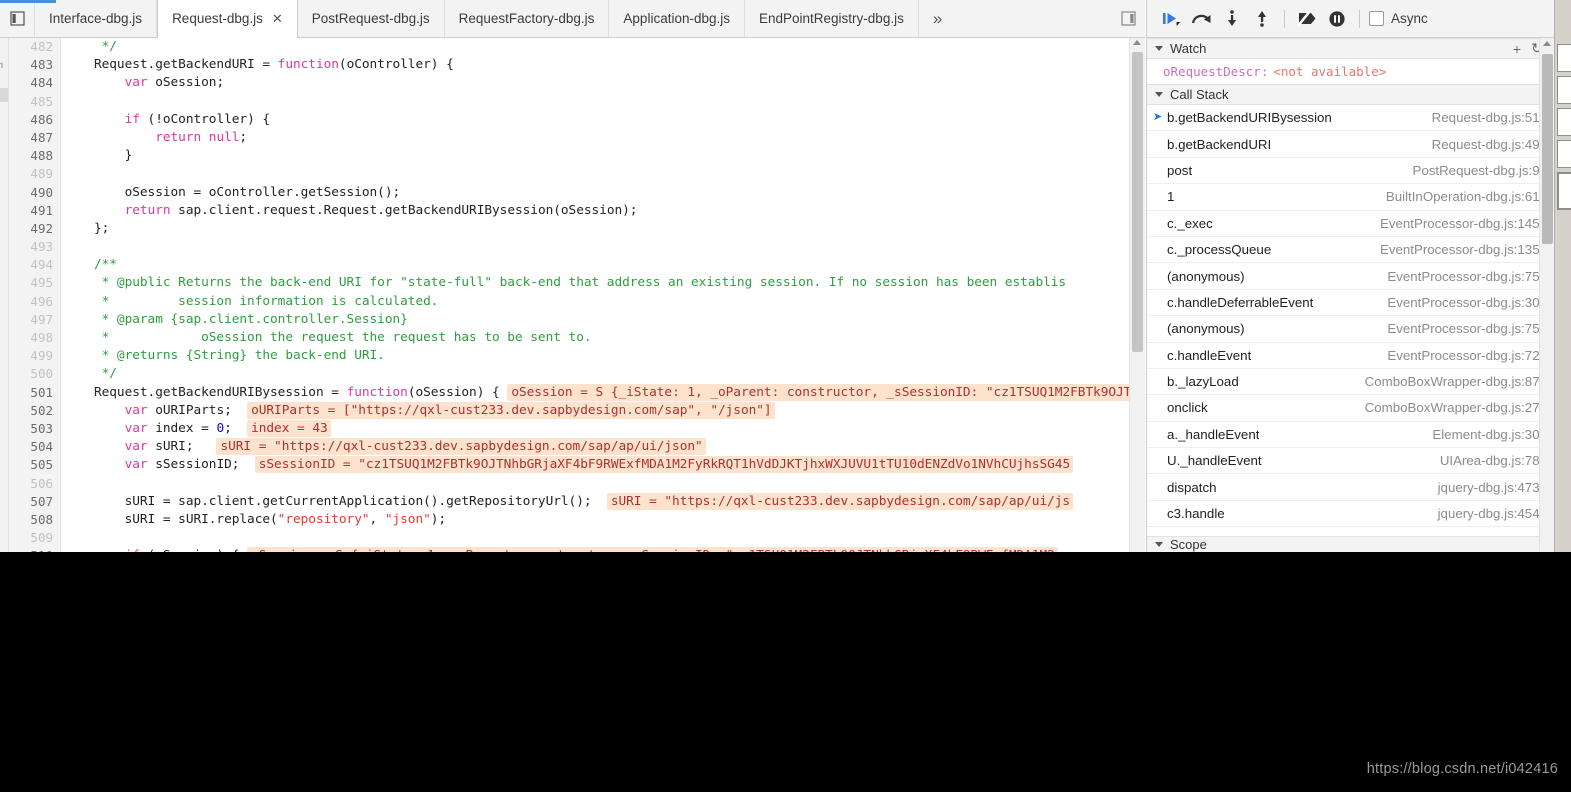 The width and height of the screenshot is (1571, 792). What do you see at coordinates (1213, 434) in the screenshot?
I see `call-stack-function: a._handleEvent` at bounding box center [1213, 434].